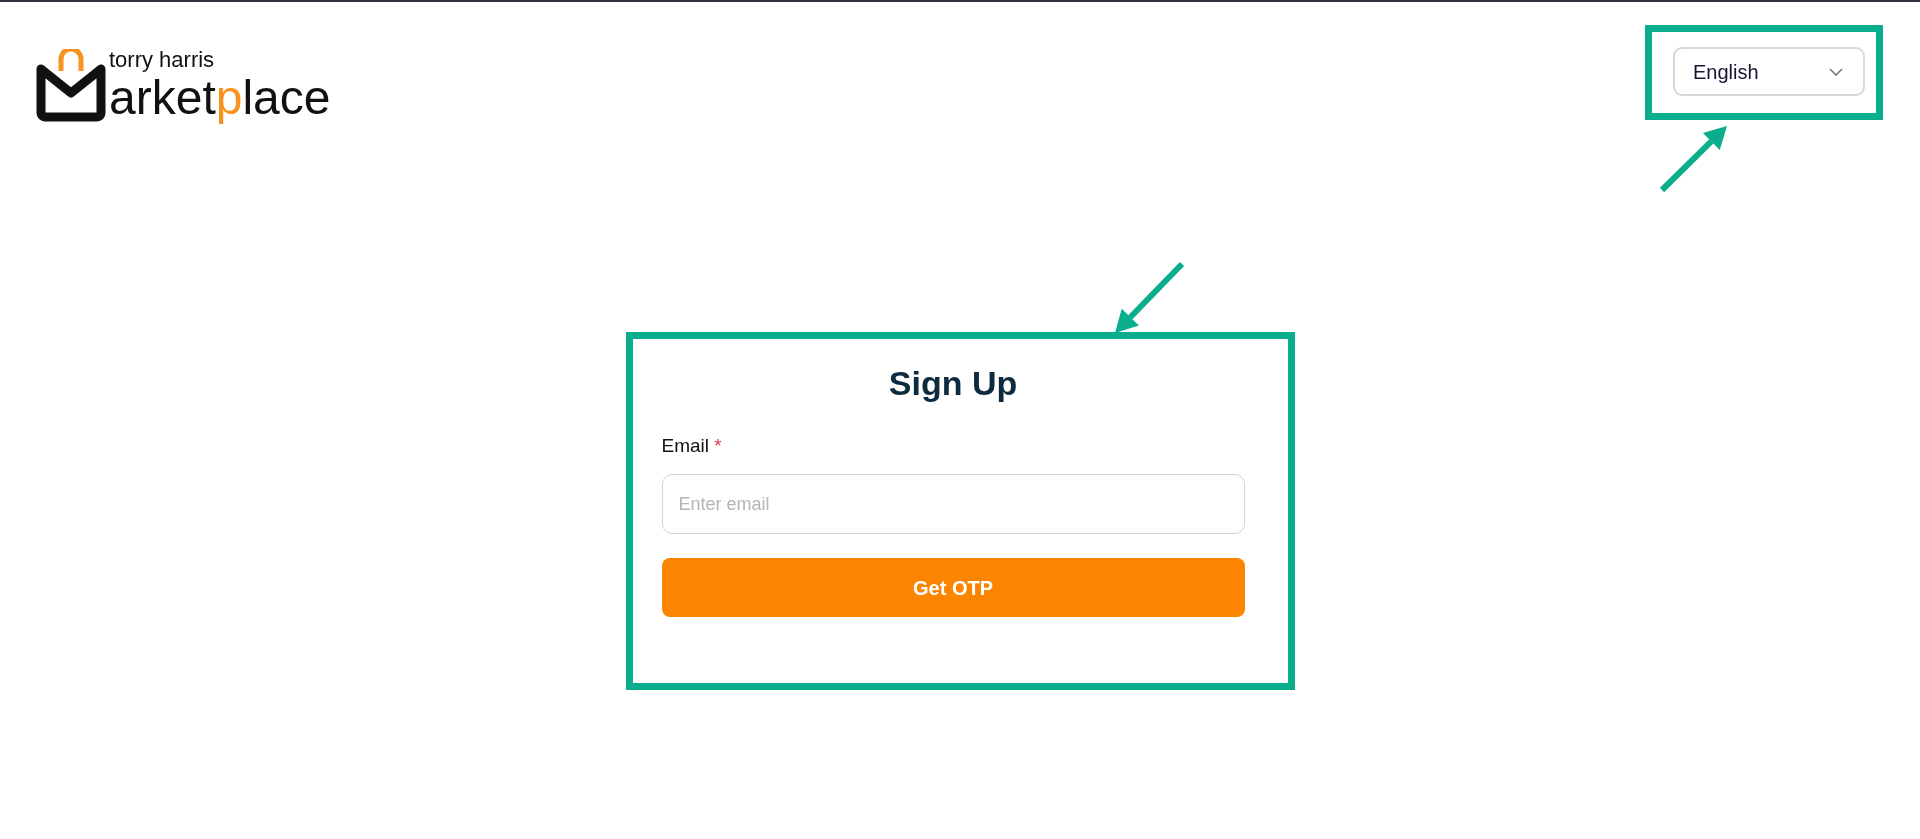 Image resolution: width=1920 pixels, height=839 pixels. I want to click on annotation-arrow, so click(1693, 159).